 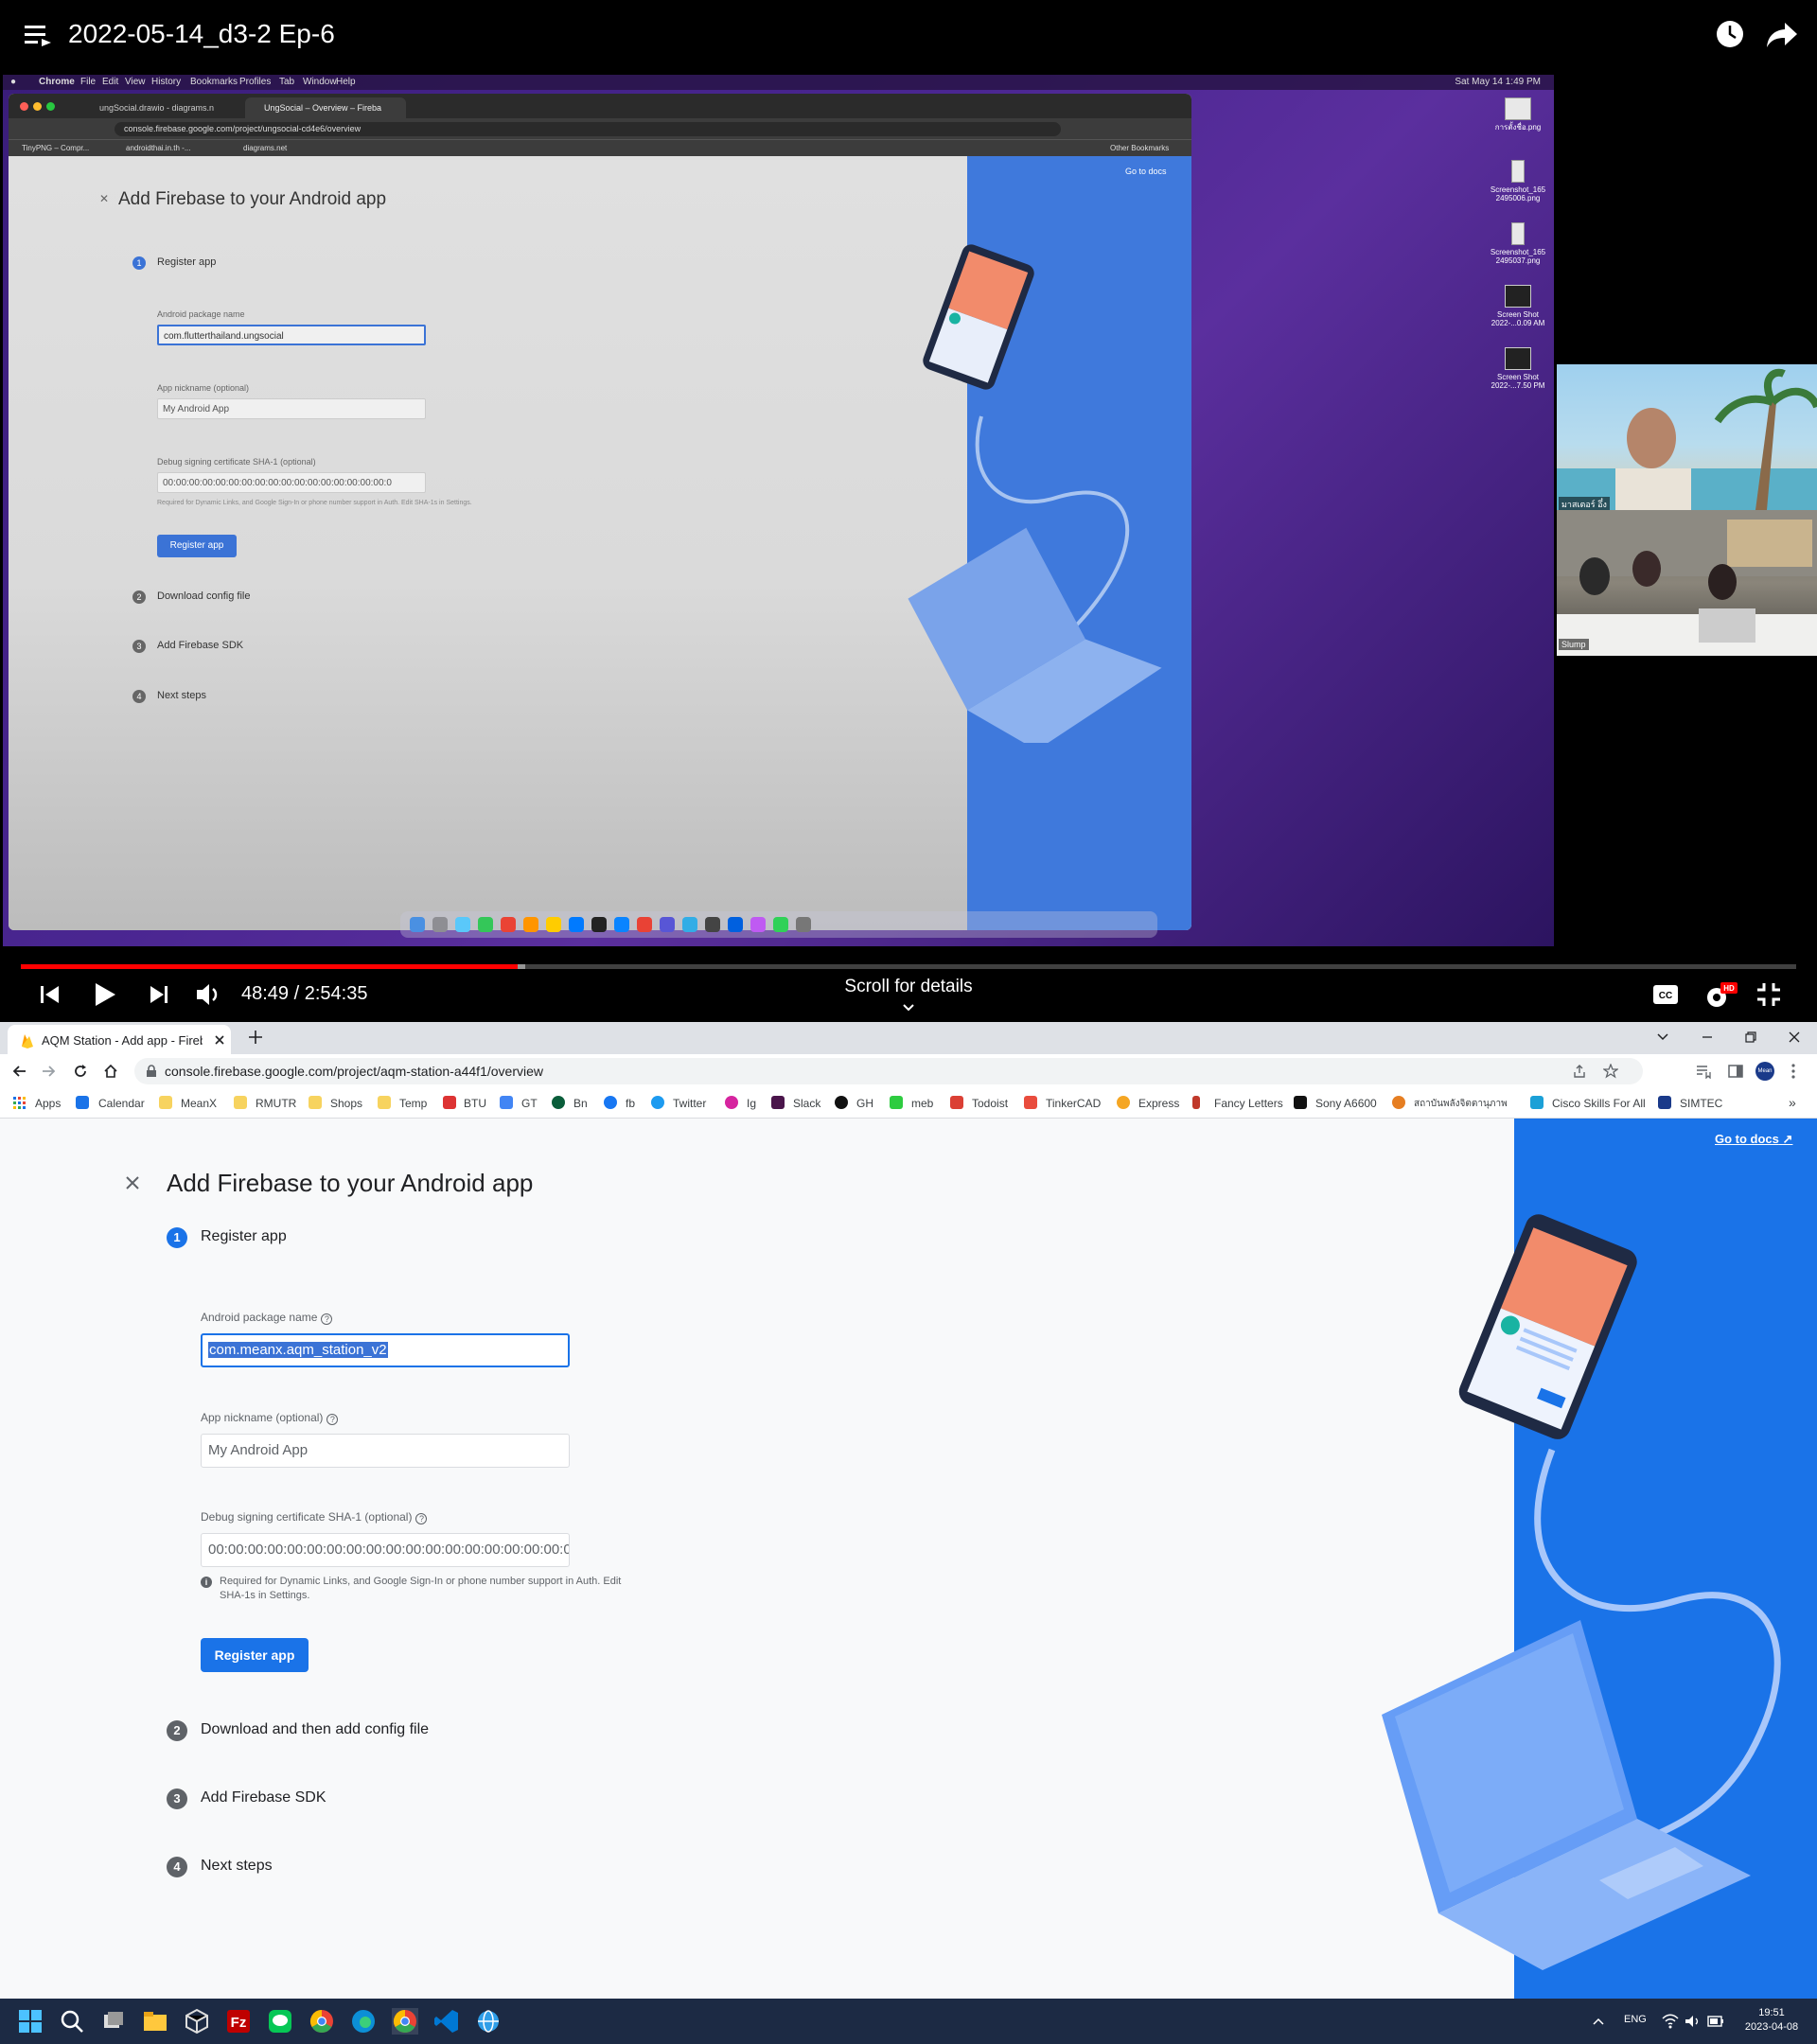 I want to click on tab-firebase: AQM Station - Add app - Fireba, so click(x=119, y=1039).